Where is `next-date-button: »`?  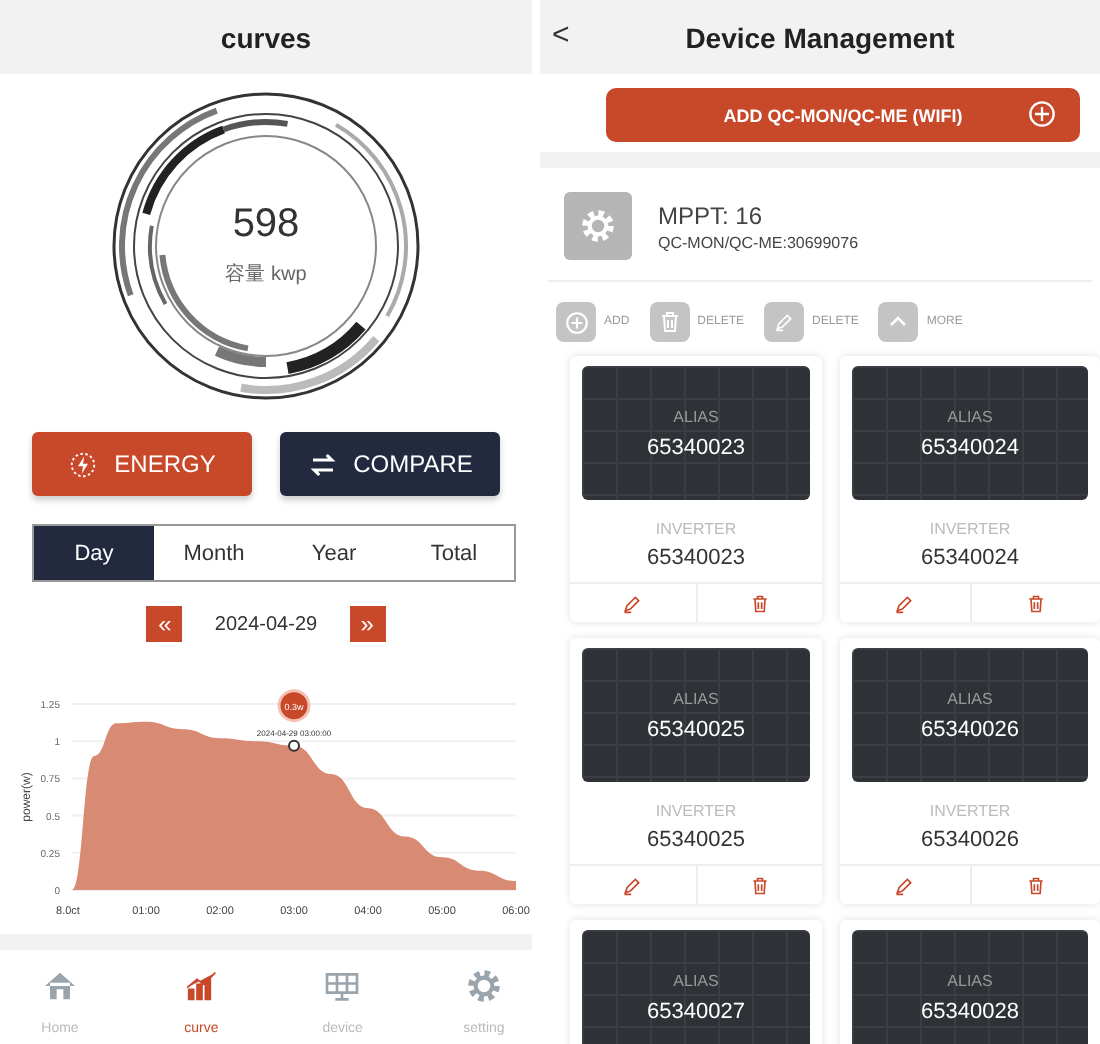
next-date-button: » is located at coordinates (367, 624).